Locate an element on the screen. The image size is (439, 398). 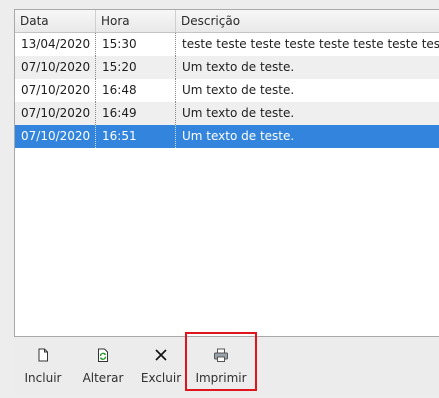
table-row: 07/10/2020 16:49 Um texto de teste. is located at coordinates (227, 113).